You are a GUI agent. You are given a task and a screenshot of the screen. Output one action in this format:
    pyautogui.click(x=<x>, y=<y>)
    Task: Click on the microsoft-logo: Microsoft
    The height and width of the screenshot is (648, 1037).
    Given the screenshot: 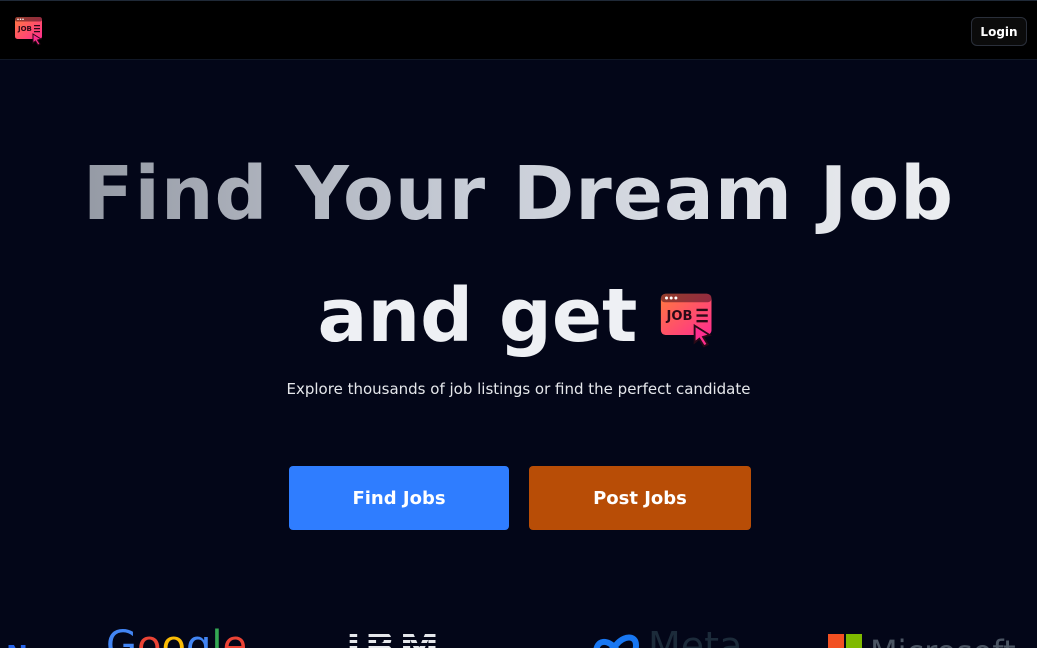 What is the action you would take?
    pyautogui.click(x=922, y=637)
    